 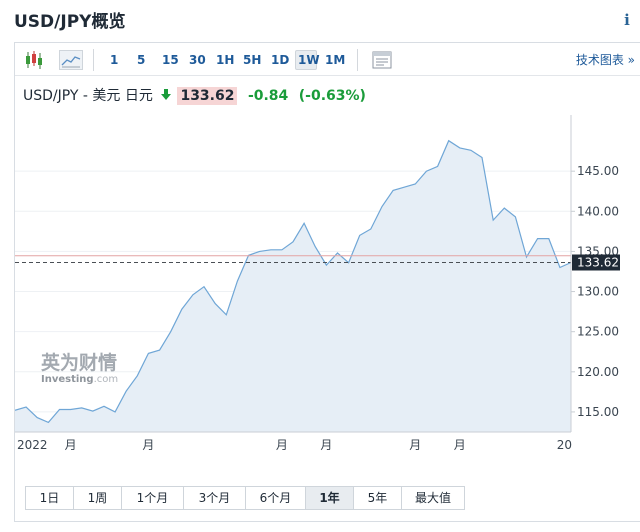 I want to click on watermark-en-light: .com, so click(x=106, y=379).